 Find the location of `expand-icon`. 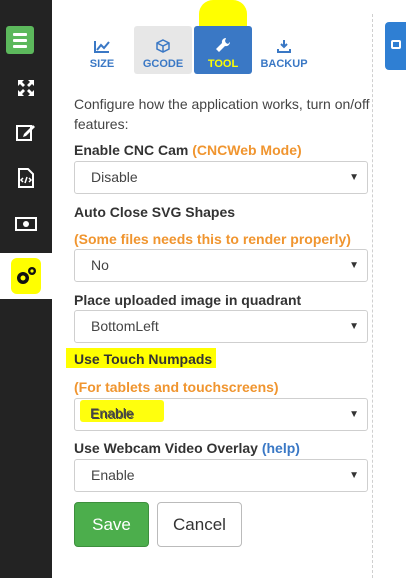

expand-icon is located at coordinates (26, 88).